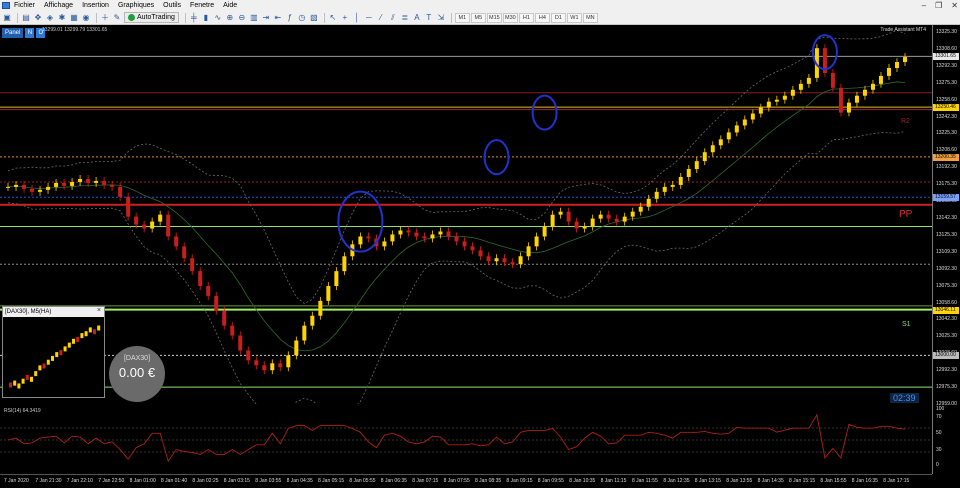 Image resolution: width=960 pixels, height=488 pixels. What do you see at coordinates (393, 18) in the screenshot?
I see `equidistant-channel-icon: ⫽` at bounding box center [393, 18].